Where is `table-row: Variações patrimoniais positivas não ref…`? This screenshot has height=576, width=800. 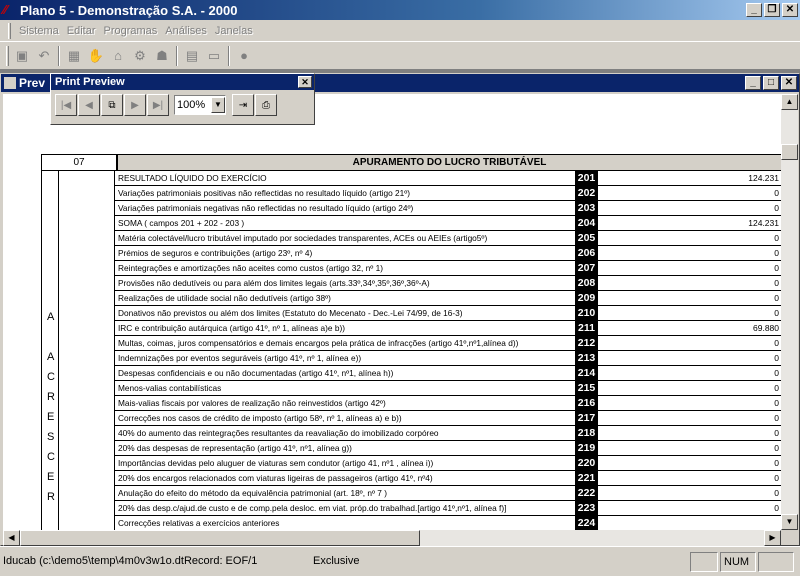
table-row: Variações patrimoniais positivas não ref… is located at coordinates (448, 193).